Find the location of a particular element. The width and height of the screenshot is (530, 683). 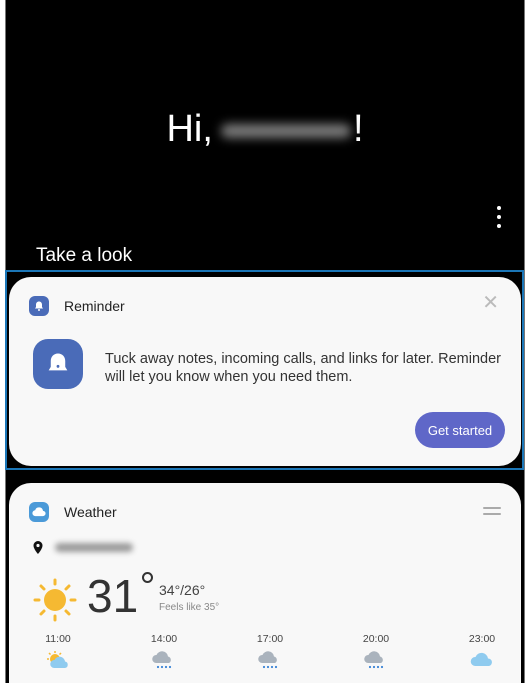

hourly-item: 17:00 is located at coordinates (270, 652).